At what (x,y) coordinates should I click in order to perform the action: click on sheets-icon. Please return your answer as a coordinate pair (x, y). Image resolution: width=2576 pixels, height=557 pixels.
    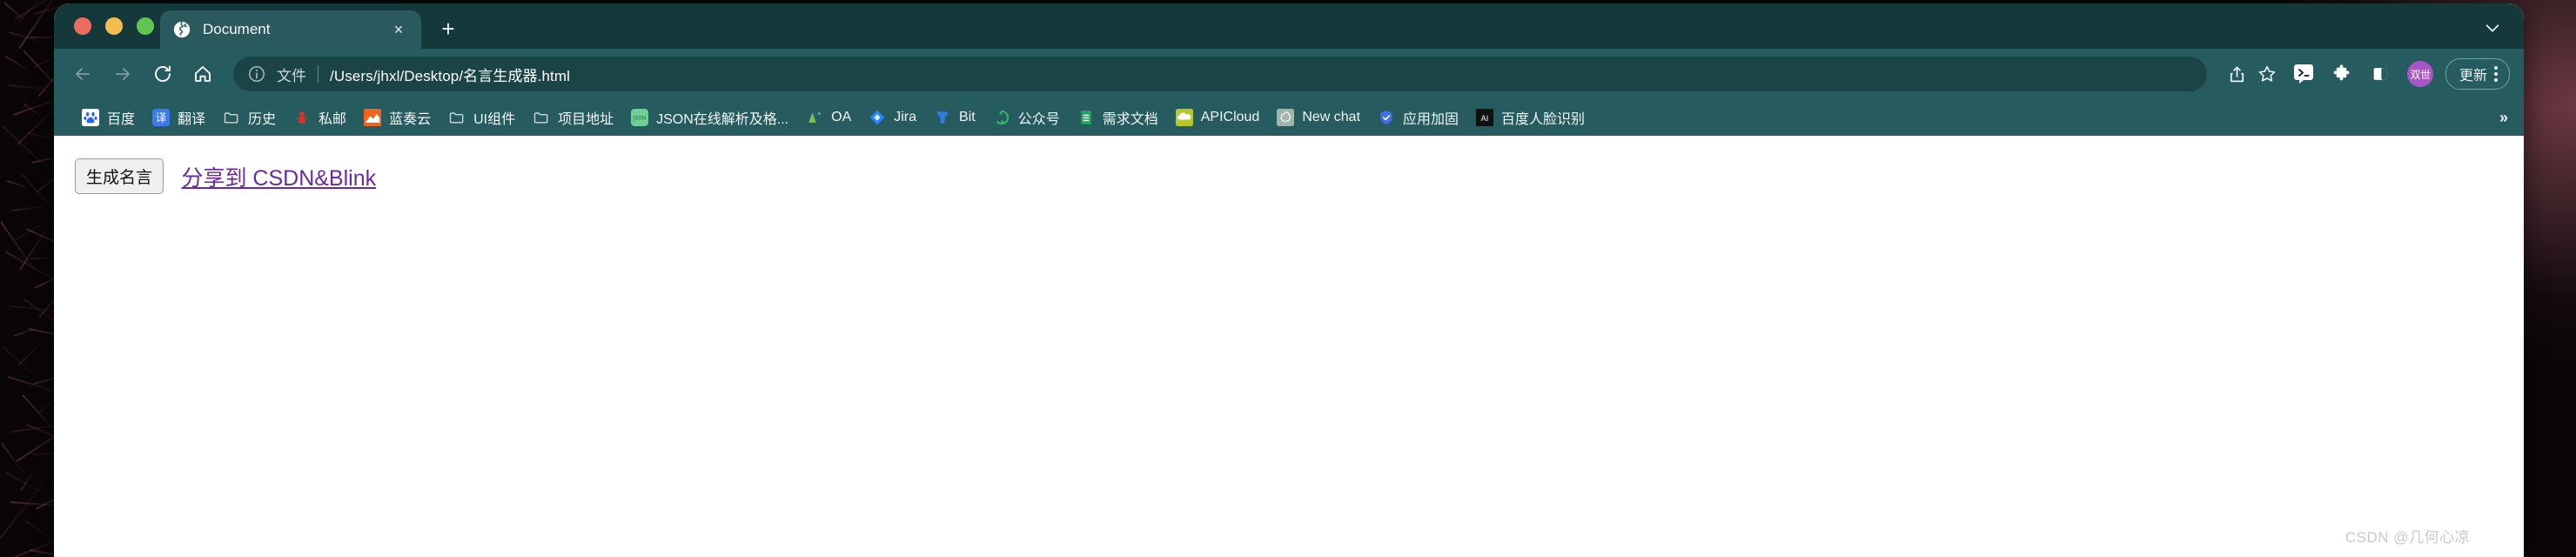
    Looking at the image, I should click on (1086, 118).